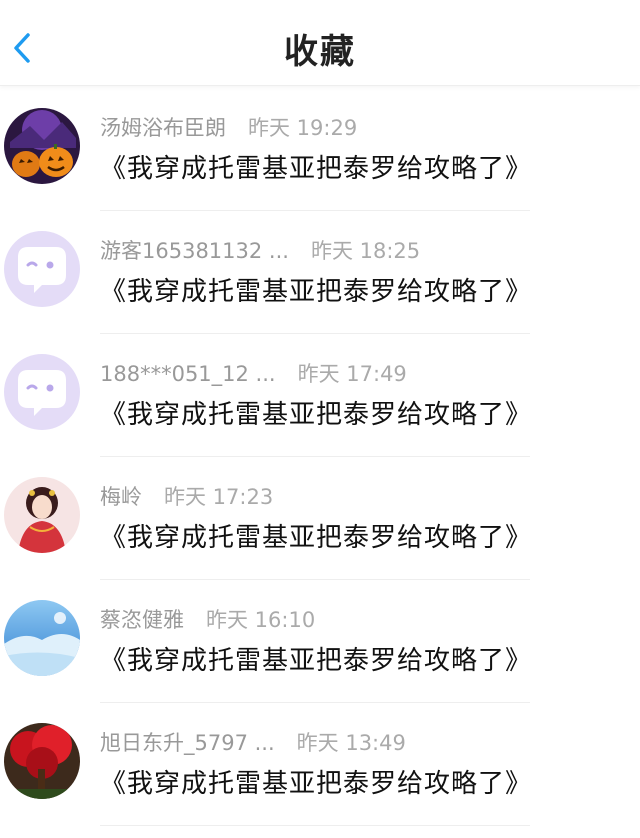  I want to click on timestamp: 昨天 18:25, so click(365, 251).